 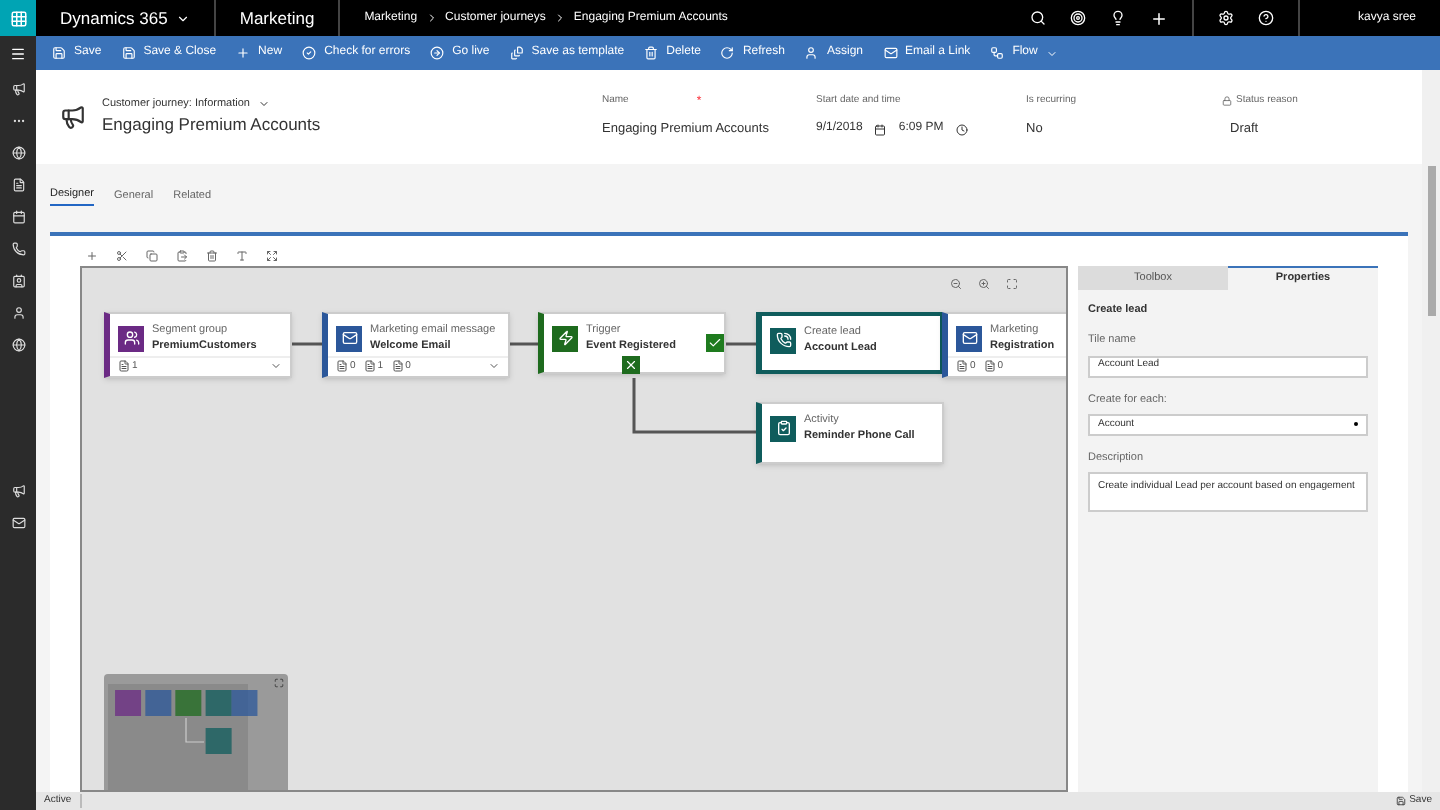 What do you see at coordinates (1078, 18) in the screenshot?
I see `target-icon` at bounding box center [1078, 18].